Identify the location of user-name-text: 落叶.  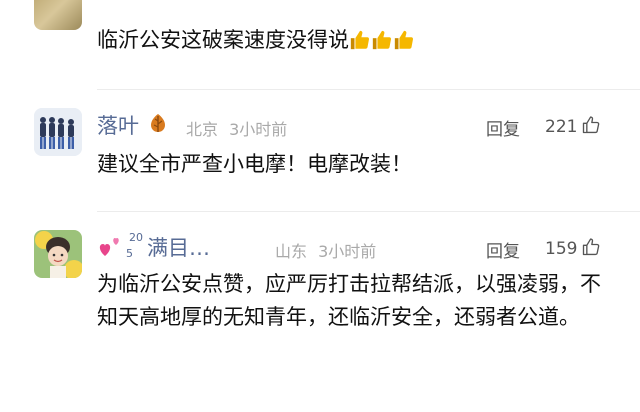
(118, 126).